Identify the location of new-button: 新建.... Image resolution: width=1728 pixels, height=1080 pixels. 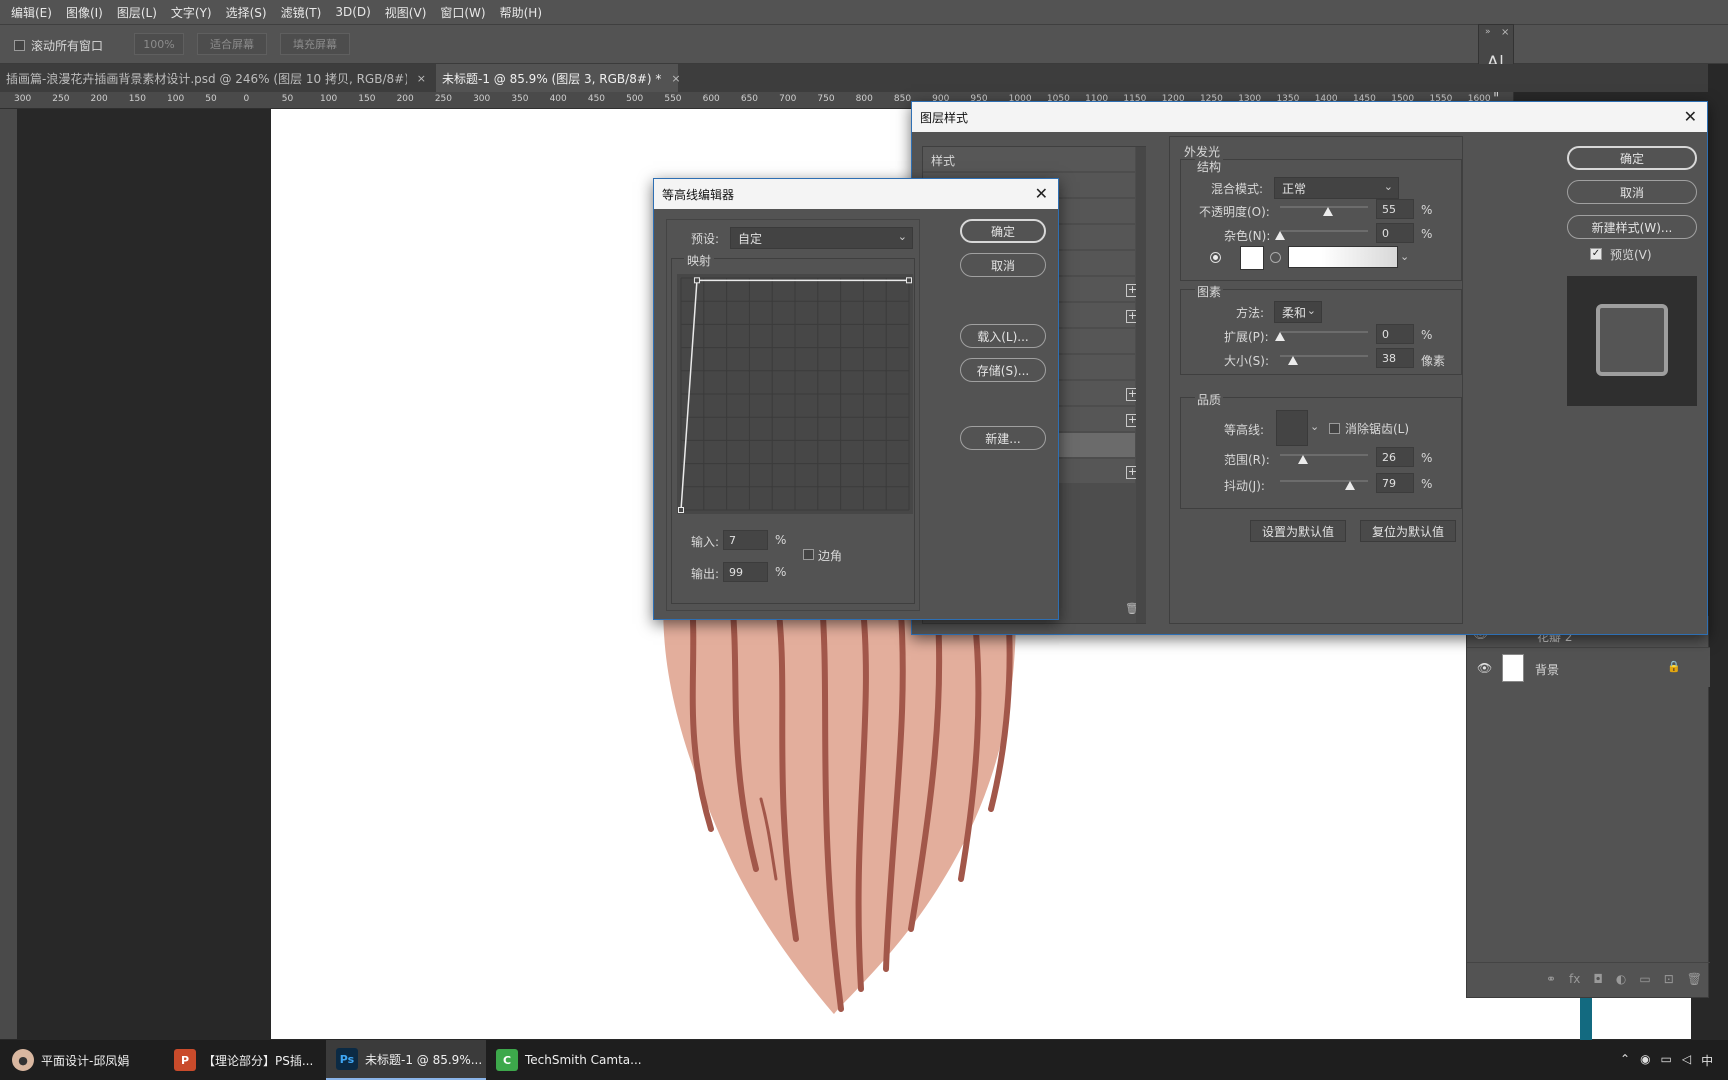
(1003, 438).